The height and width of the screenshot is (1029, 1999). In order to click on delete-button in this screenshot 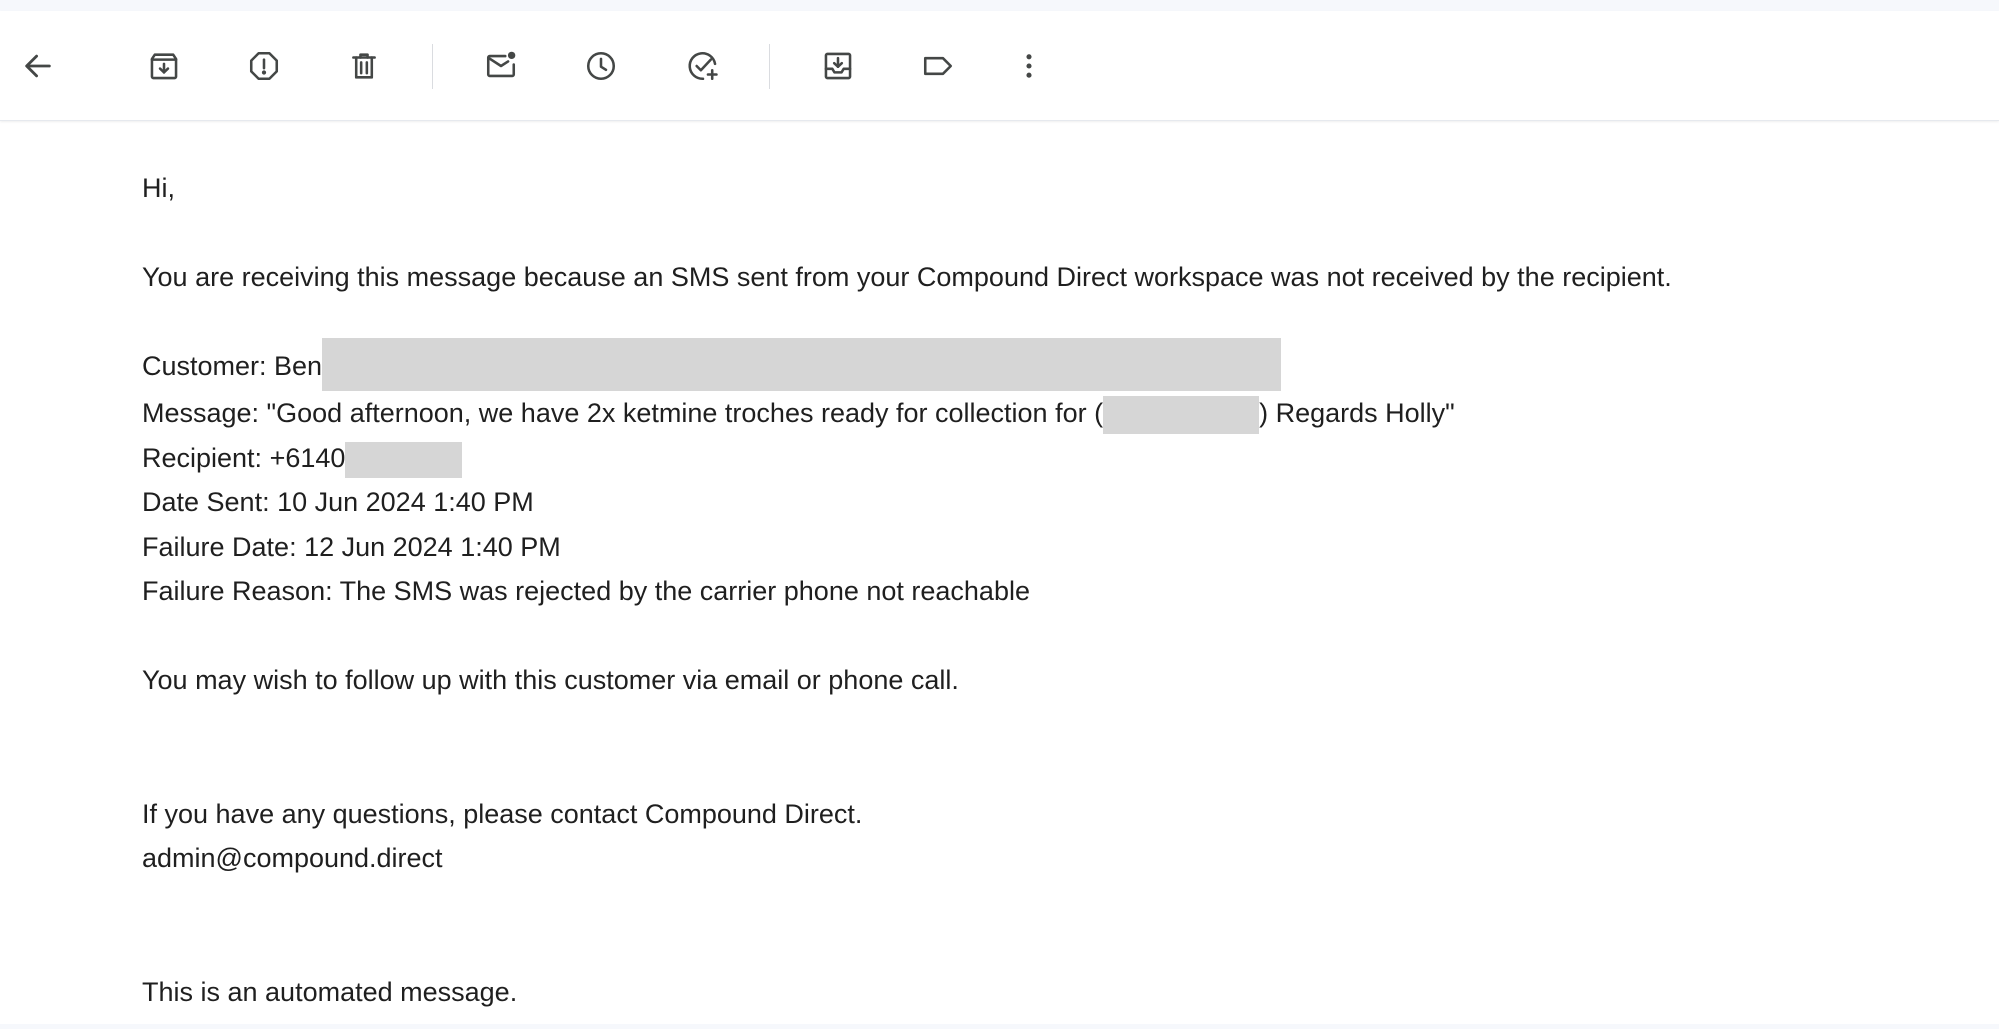, I will do `click(364, 66)`.